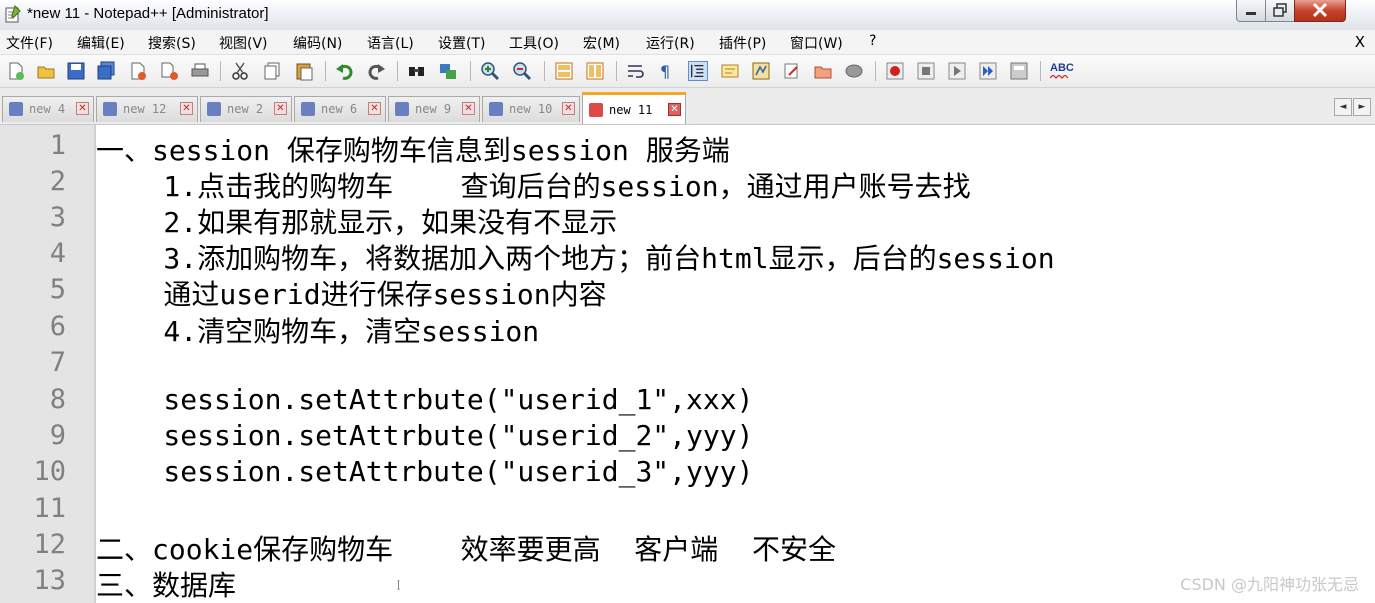  I want to click on line-number: 13, so click(49, 580).